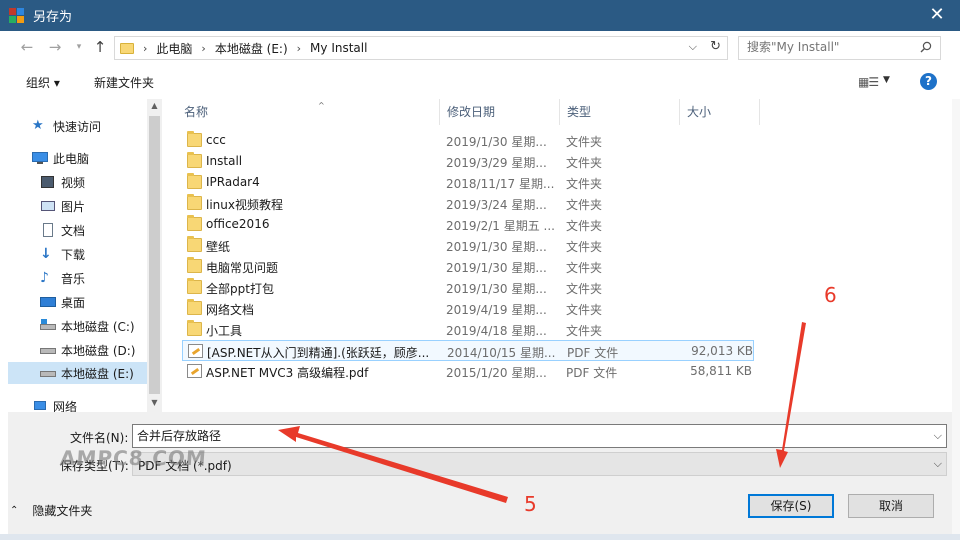  What do you see at coordinates (287, 373) in the screenshot?
I see `file-name: ASP.NET MVC3 高级编程.pdf` at bounding box center [287, 373].